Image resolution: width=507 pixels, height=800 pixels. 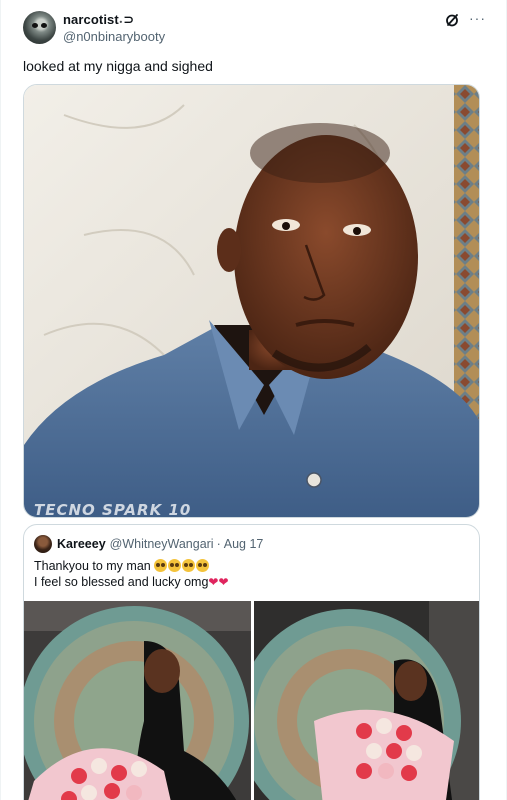 What do you see at coordinates (44, 25) in the screenshot?
I see `avatar-eye-right` at bounding box center [44, 25].